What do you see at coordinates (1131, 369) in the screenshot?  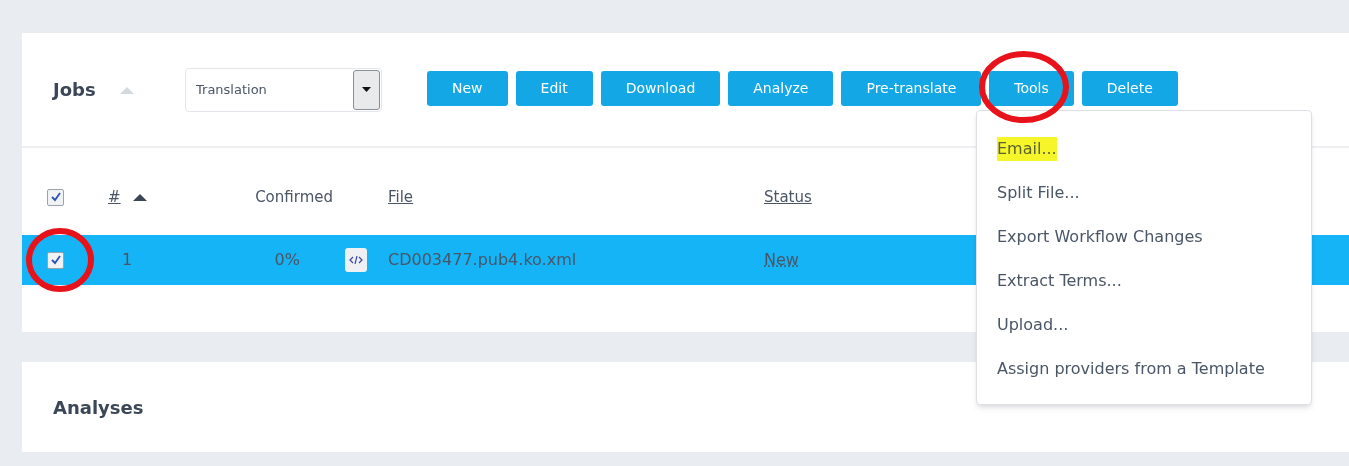 I see `menu-item: Assign providers from a Template` at bounding box center [1131, 369].